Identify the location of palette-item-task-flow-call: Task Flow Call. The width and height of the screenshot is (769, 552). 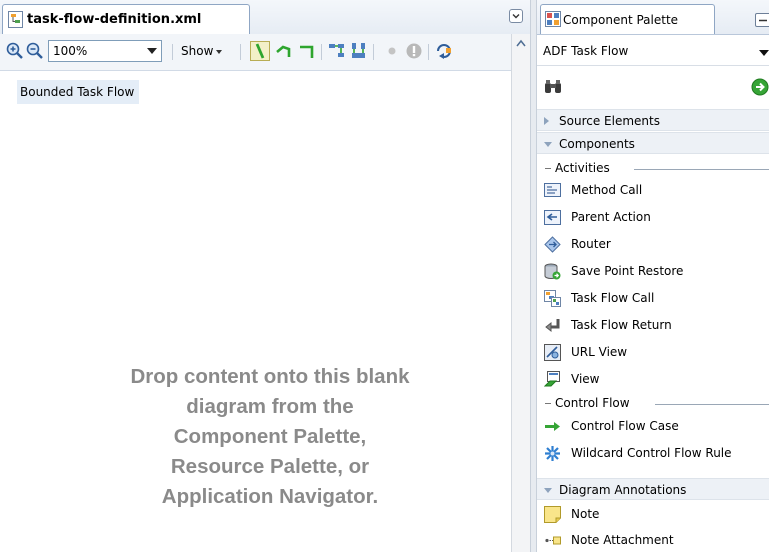
(653, 298).